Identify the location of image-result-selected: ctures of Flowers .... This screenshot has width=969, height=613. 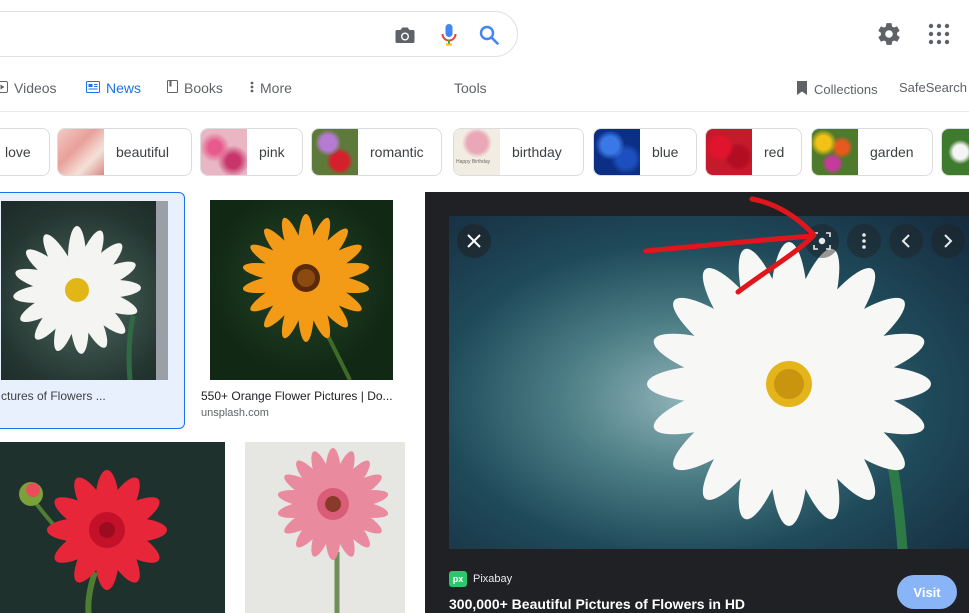
(92, 310).